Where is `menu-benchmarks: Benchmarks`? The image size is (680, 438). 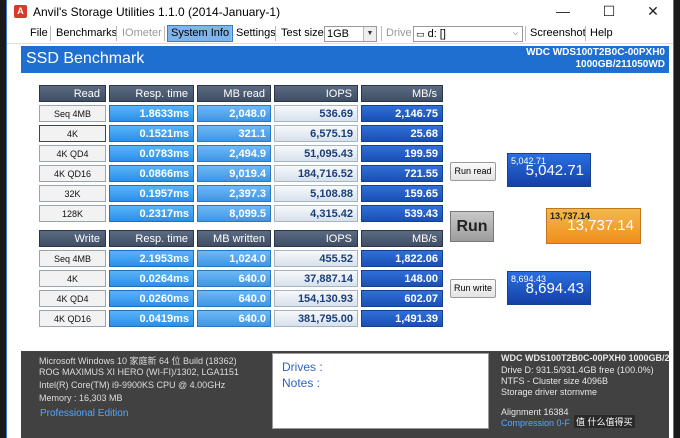 menu-benchmarks: Benchmarks is located at coordinates (86, 33).